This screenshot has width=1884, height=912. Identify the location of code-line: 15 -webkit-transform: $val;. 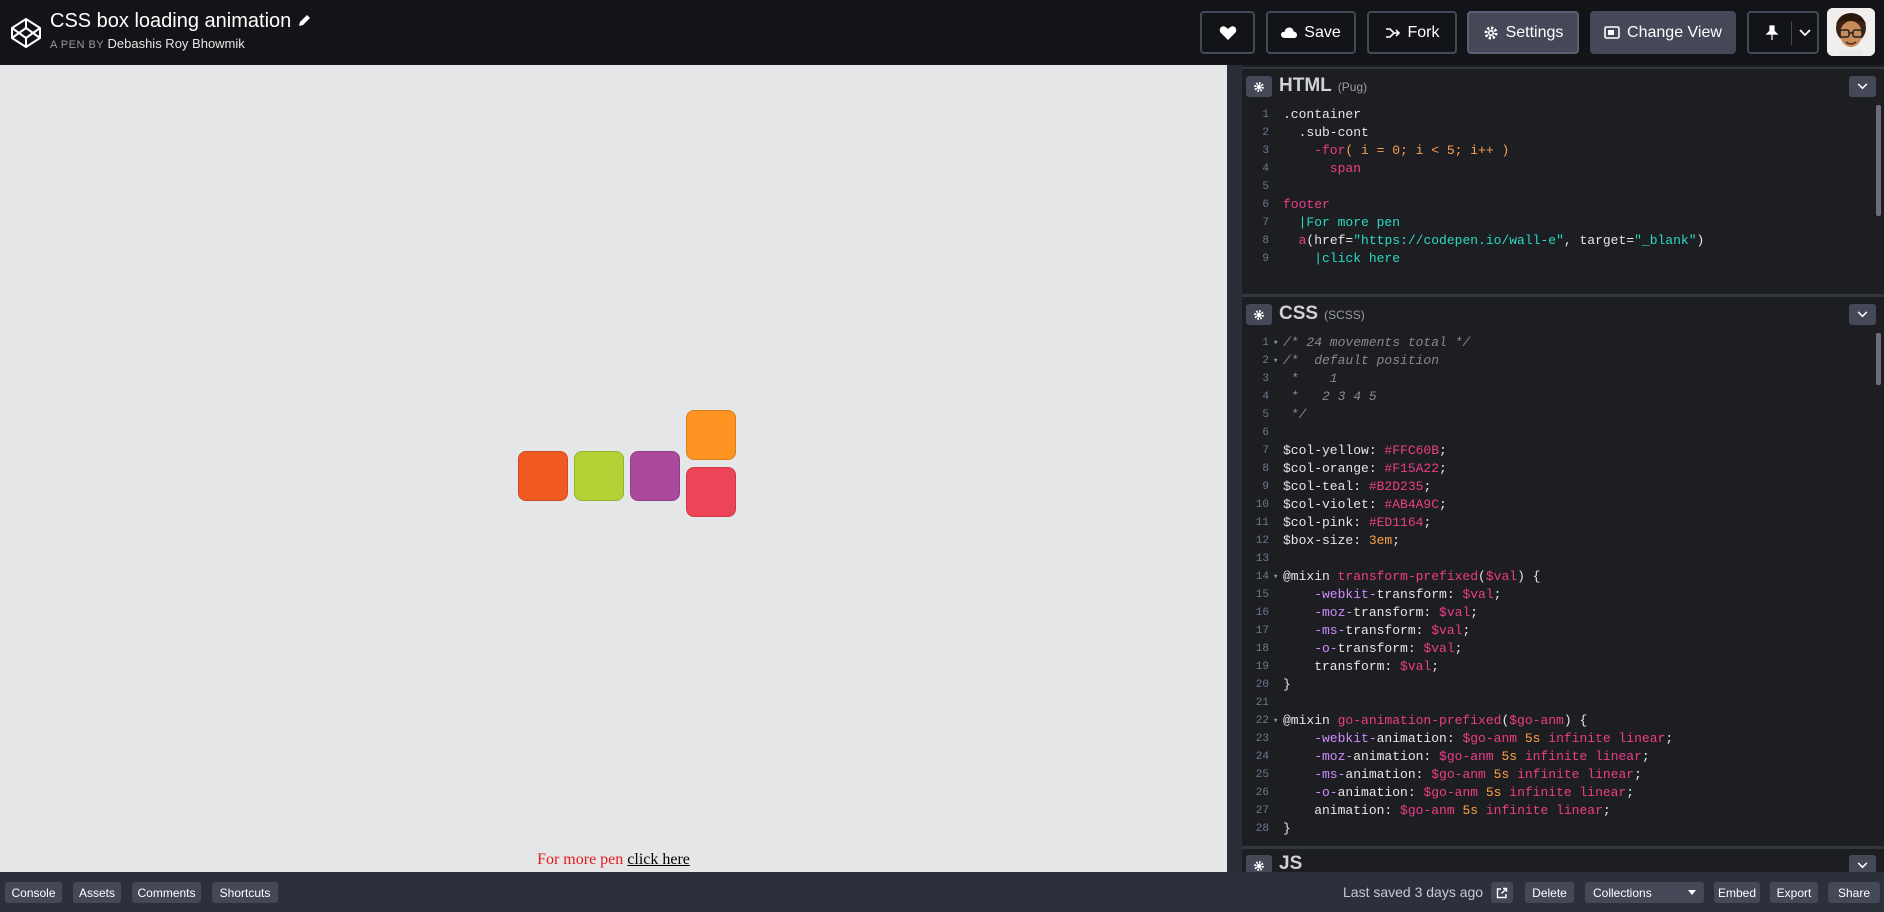
(1563, 595).